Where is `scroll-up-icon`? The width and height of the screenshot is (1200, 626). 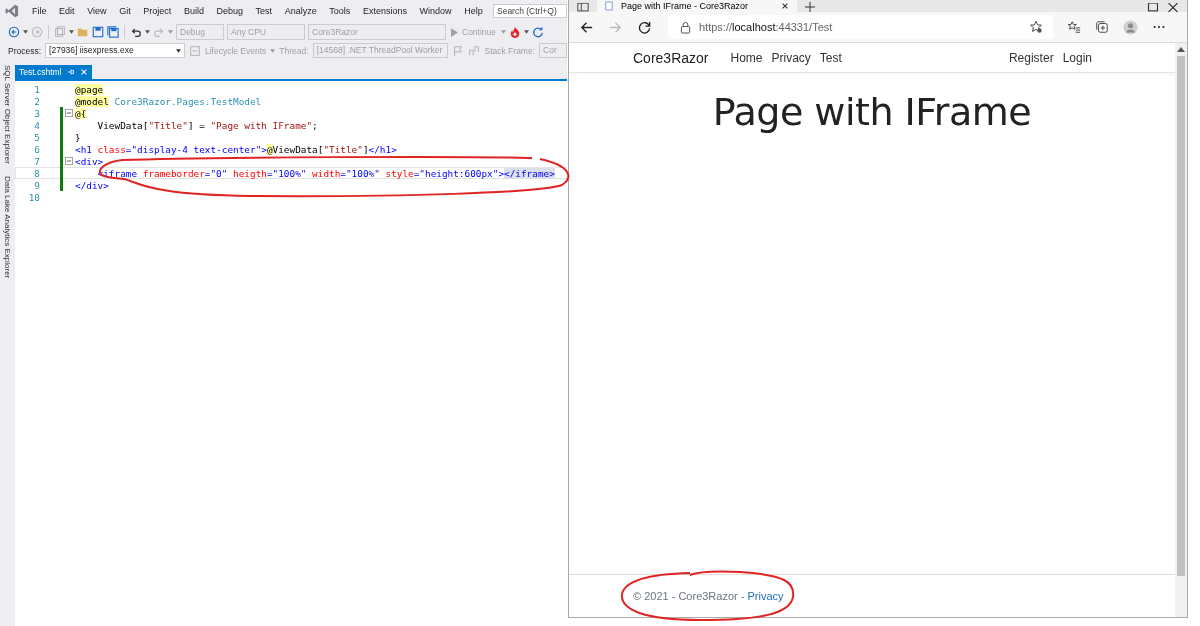
scroll-up-icon is located at coordinates (1181, 49).